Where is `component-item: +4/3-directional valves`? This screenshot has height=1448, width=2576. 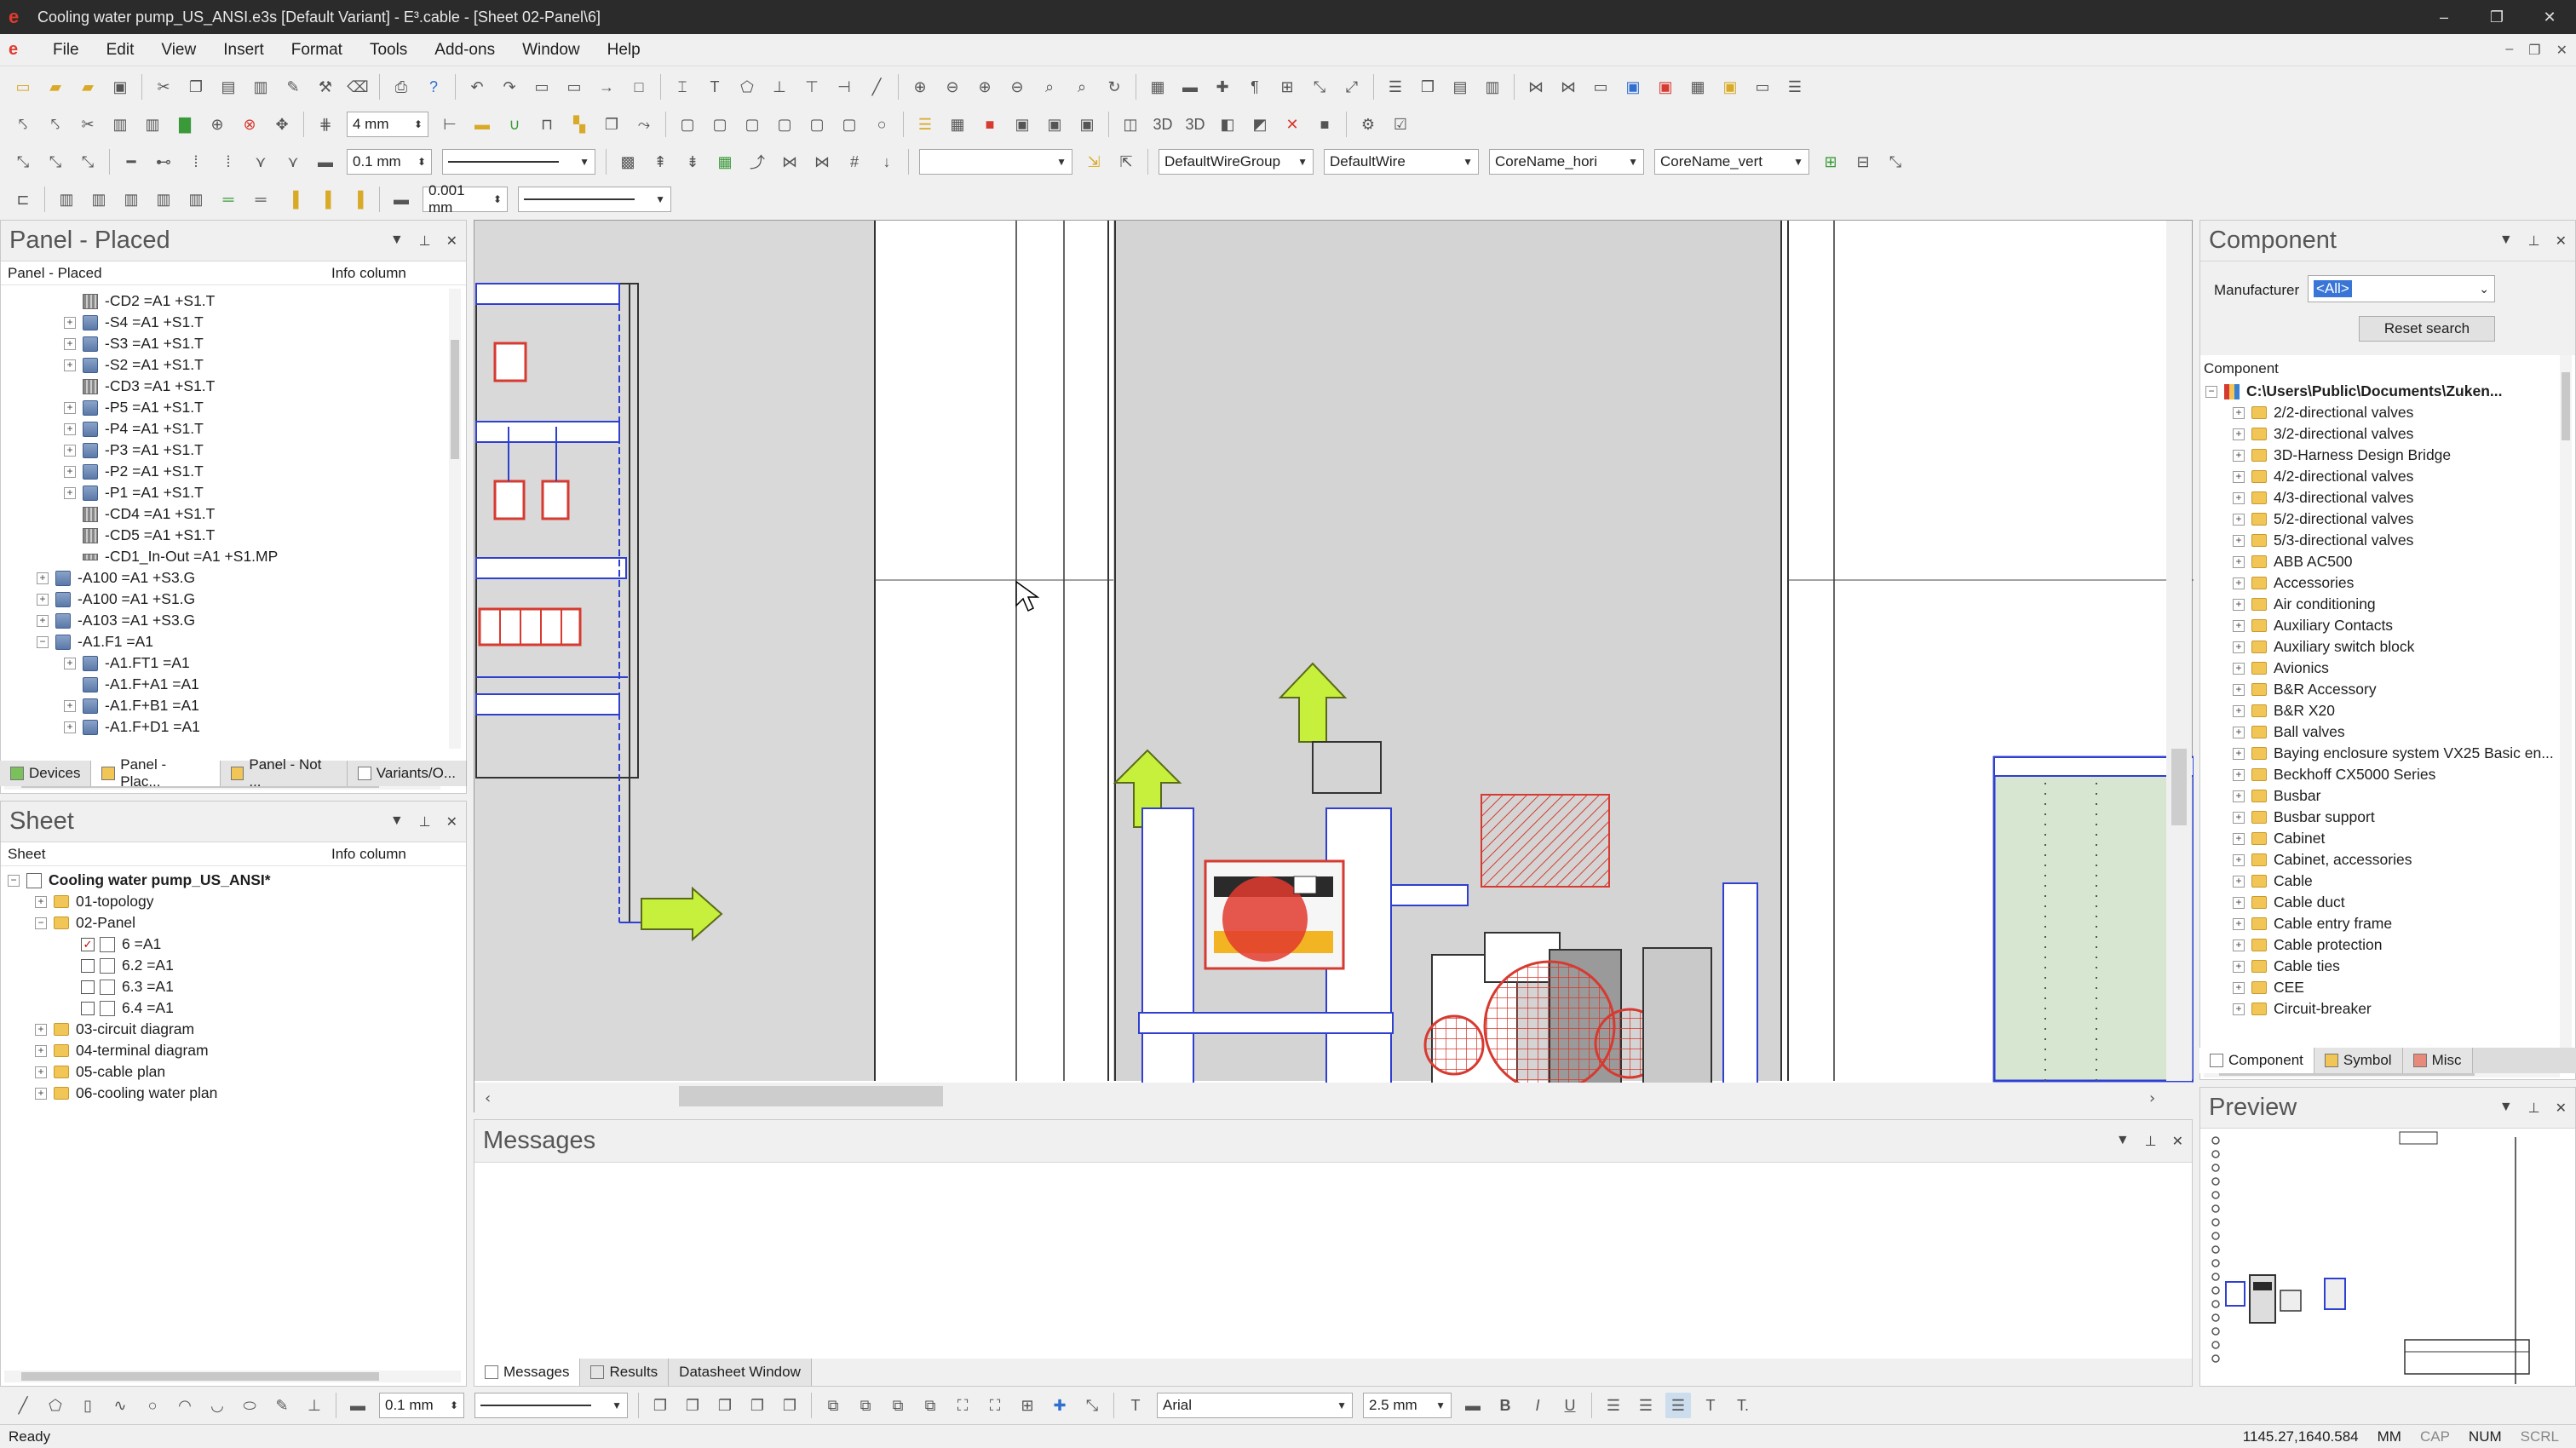 component-item: +4/3-directional valves is located at coordinates (2387, 498).